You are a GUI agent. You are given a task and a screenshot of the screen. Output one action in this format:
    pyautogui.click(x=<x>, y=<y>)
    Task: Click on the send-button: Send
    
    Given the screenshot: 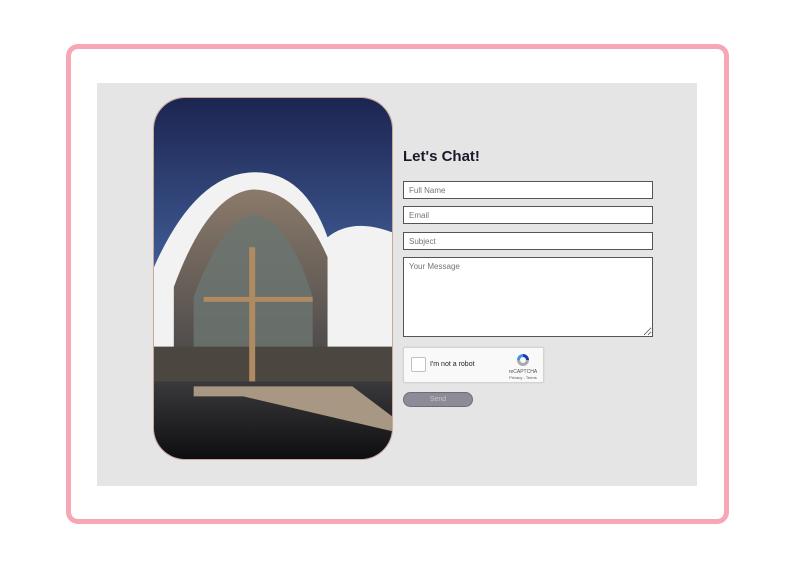 What is the action you would take?
    pyautogui.click(x=438, y=399)
    